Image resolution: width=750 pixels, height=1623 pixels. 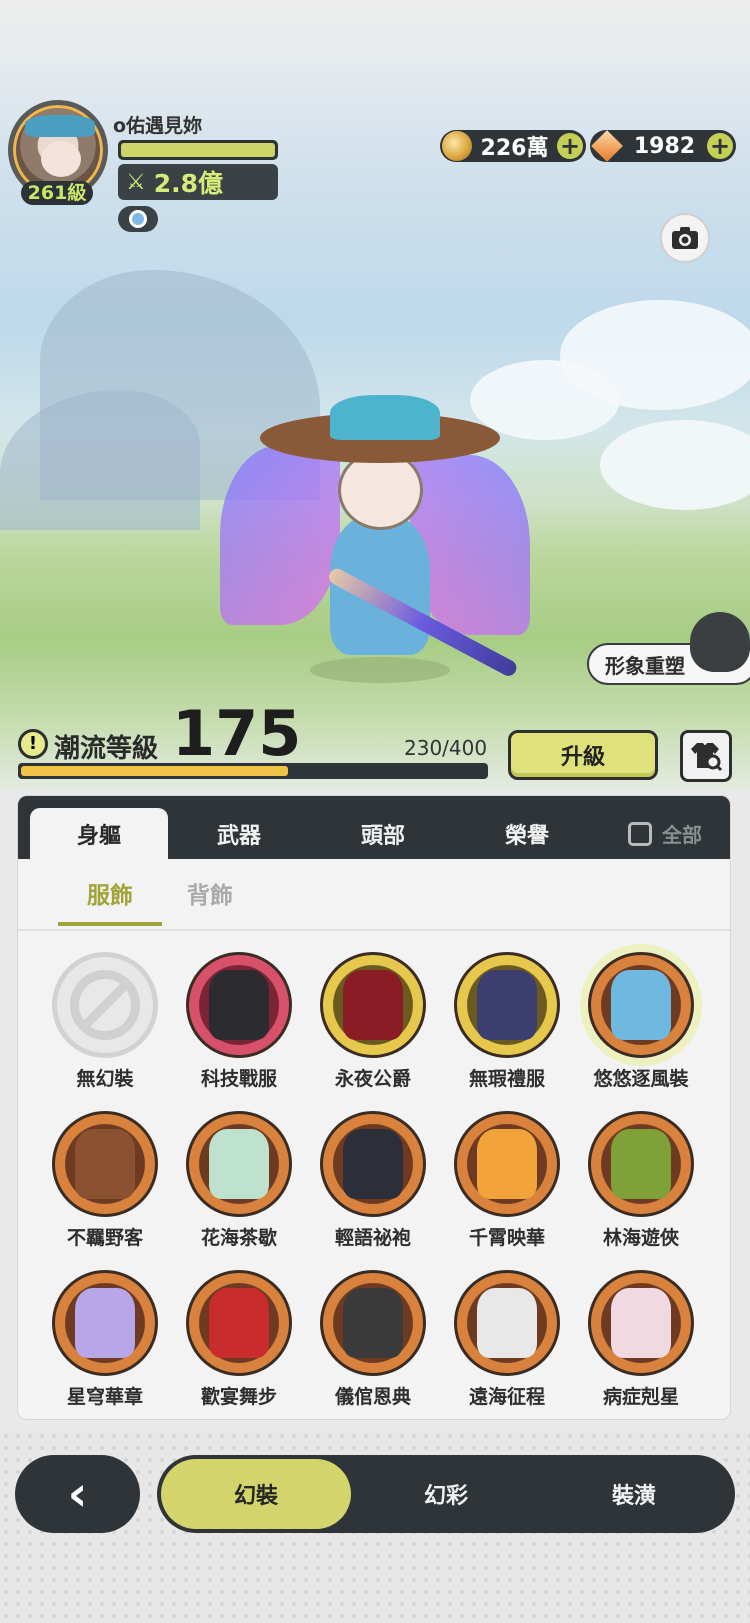 I want to click on back-chevron-icon: ‹, so click(x=77, y=1494).